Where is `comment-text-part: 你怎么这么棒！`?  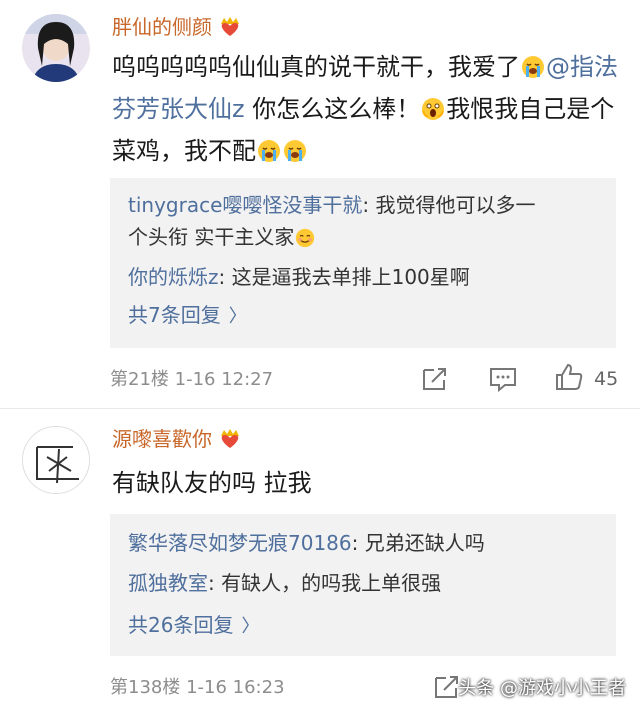 comment-text-part: 你怎么这么棒！ is located at coordinates (332, 109).